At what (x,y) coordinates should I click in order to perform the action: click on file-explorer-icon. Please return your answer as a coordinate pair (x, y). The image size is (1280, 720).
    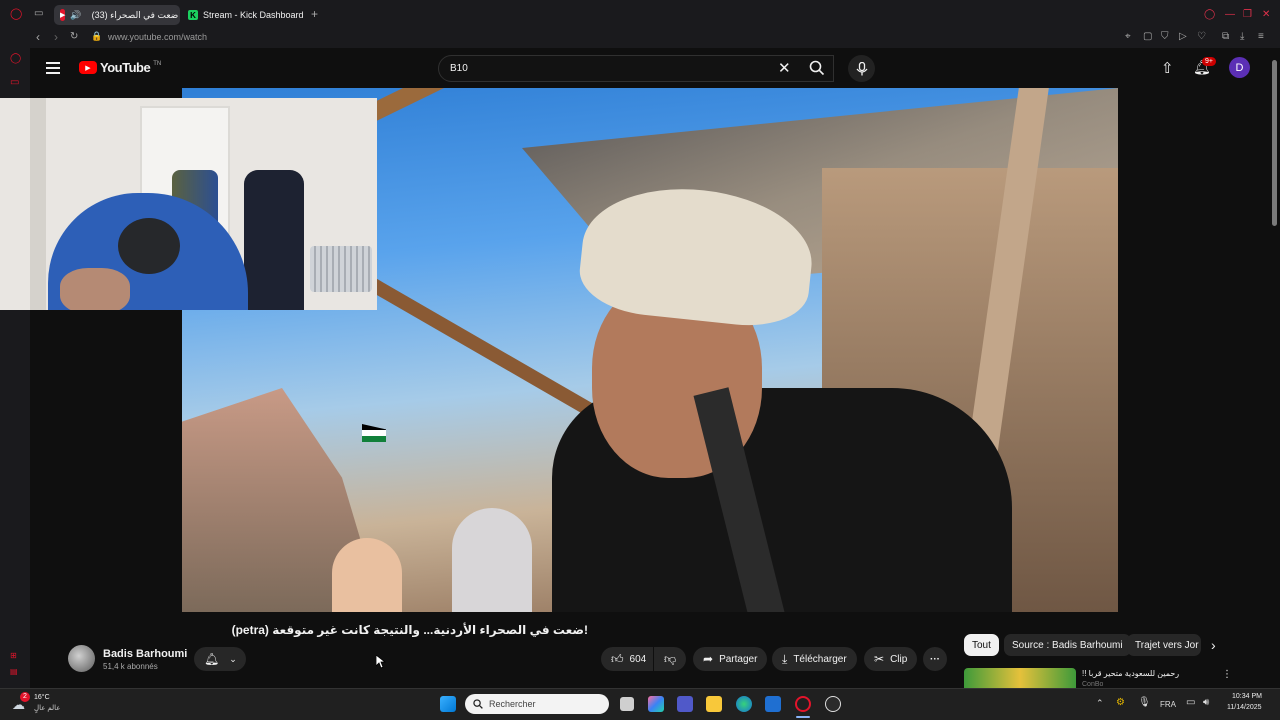
    Looking at the image, I should click on (714, 704).